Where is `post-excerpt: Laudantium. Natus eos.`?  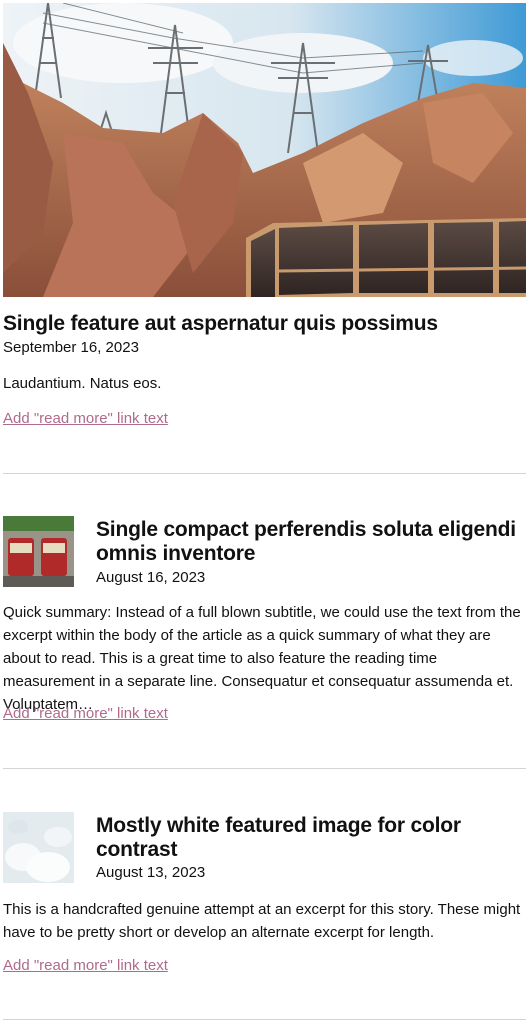 post-excerpt: Laudantium. Natus eos. is located at coordinates (82, 383).